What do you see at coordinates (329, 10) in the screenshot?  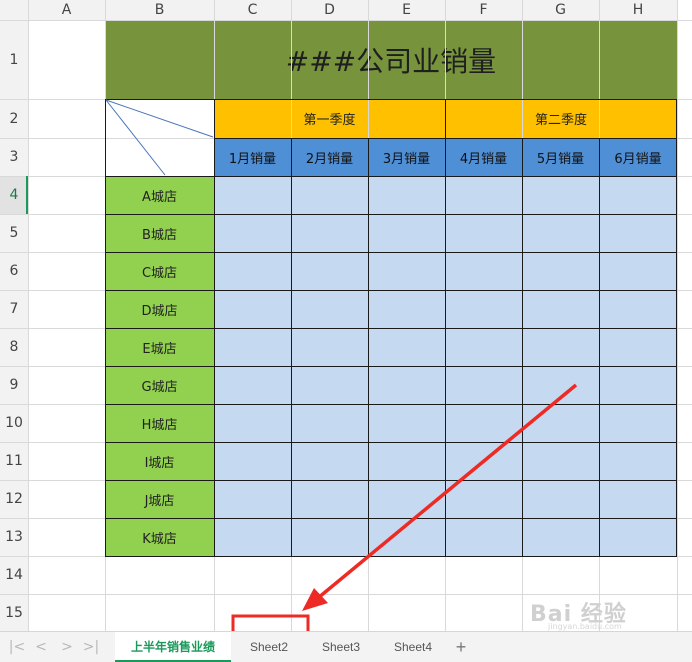 I see `column-header-d: D` at bounding box center [329, 10].